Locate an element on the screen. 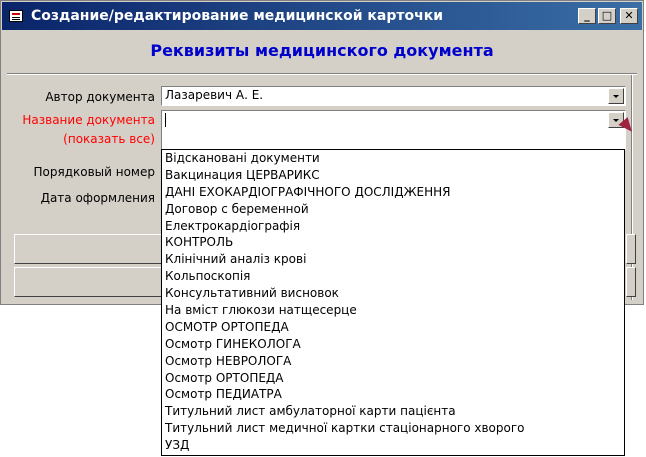  list-item: ОСМОТР ОРТОПЕДА is located at coordinates (393, 327).